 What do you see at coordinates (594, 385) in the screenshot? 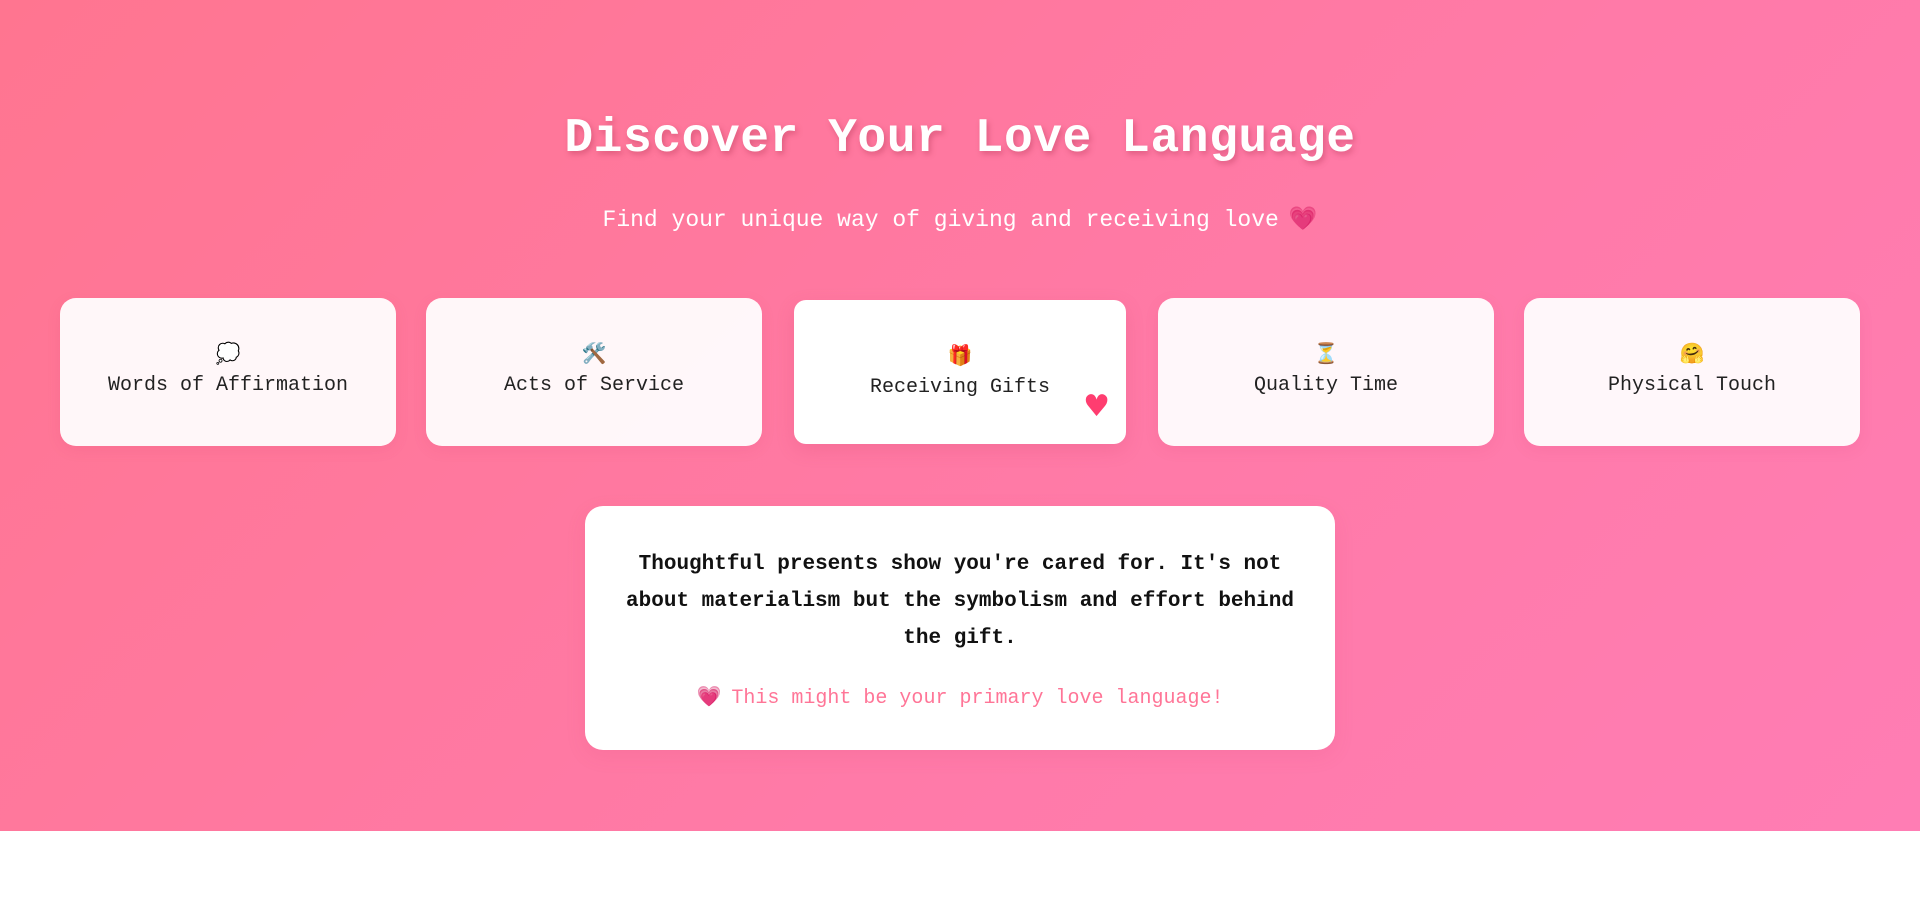
I see `card-label: Acts of Service` at bounding box center [594, 385].